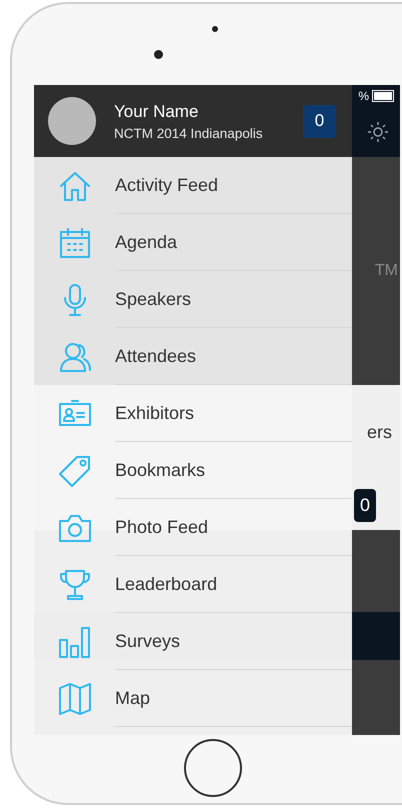 This screenshot has height=811, width=402. Describe the element at coordinates (158, 54) in the screenshot. I see `camera-dot` at that location.